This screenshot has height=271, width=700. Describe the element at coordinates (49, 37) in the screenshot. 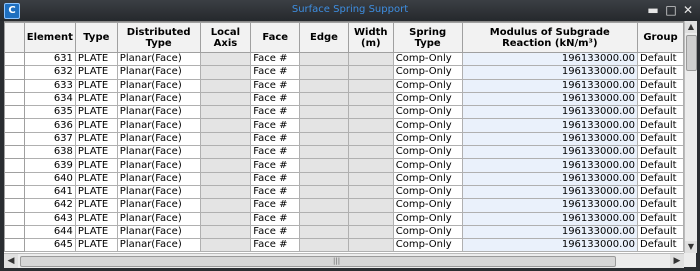

I see `column-header-element: Element` at that location.